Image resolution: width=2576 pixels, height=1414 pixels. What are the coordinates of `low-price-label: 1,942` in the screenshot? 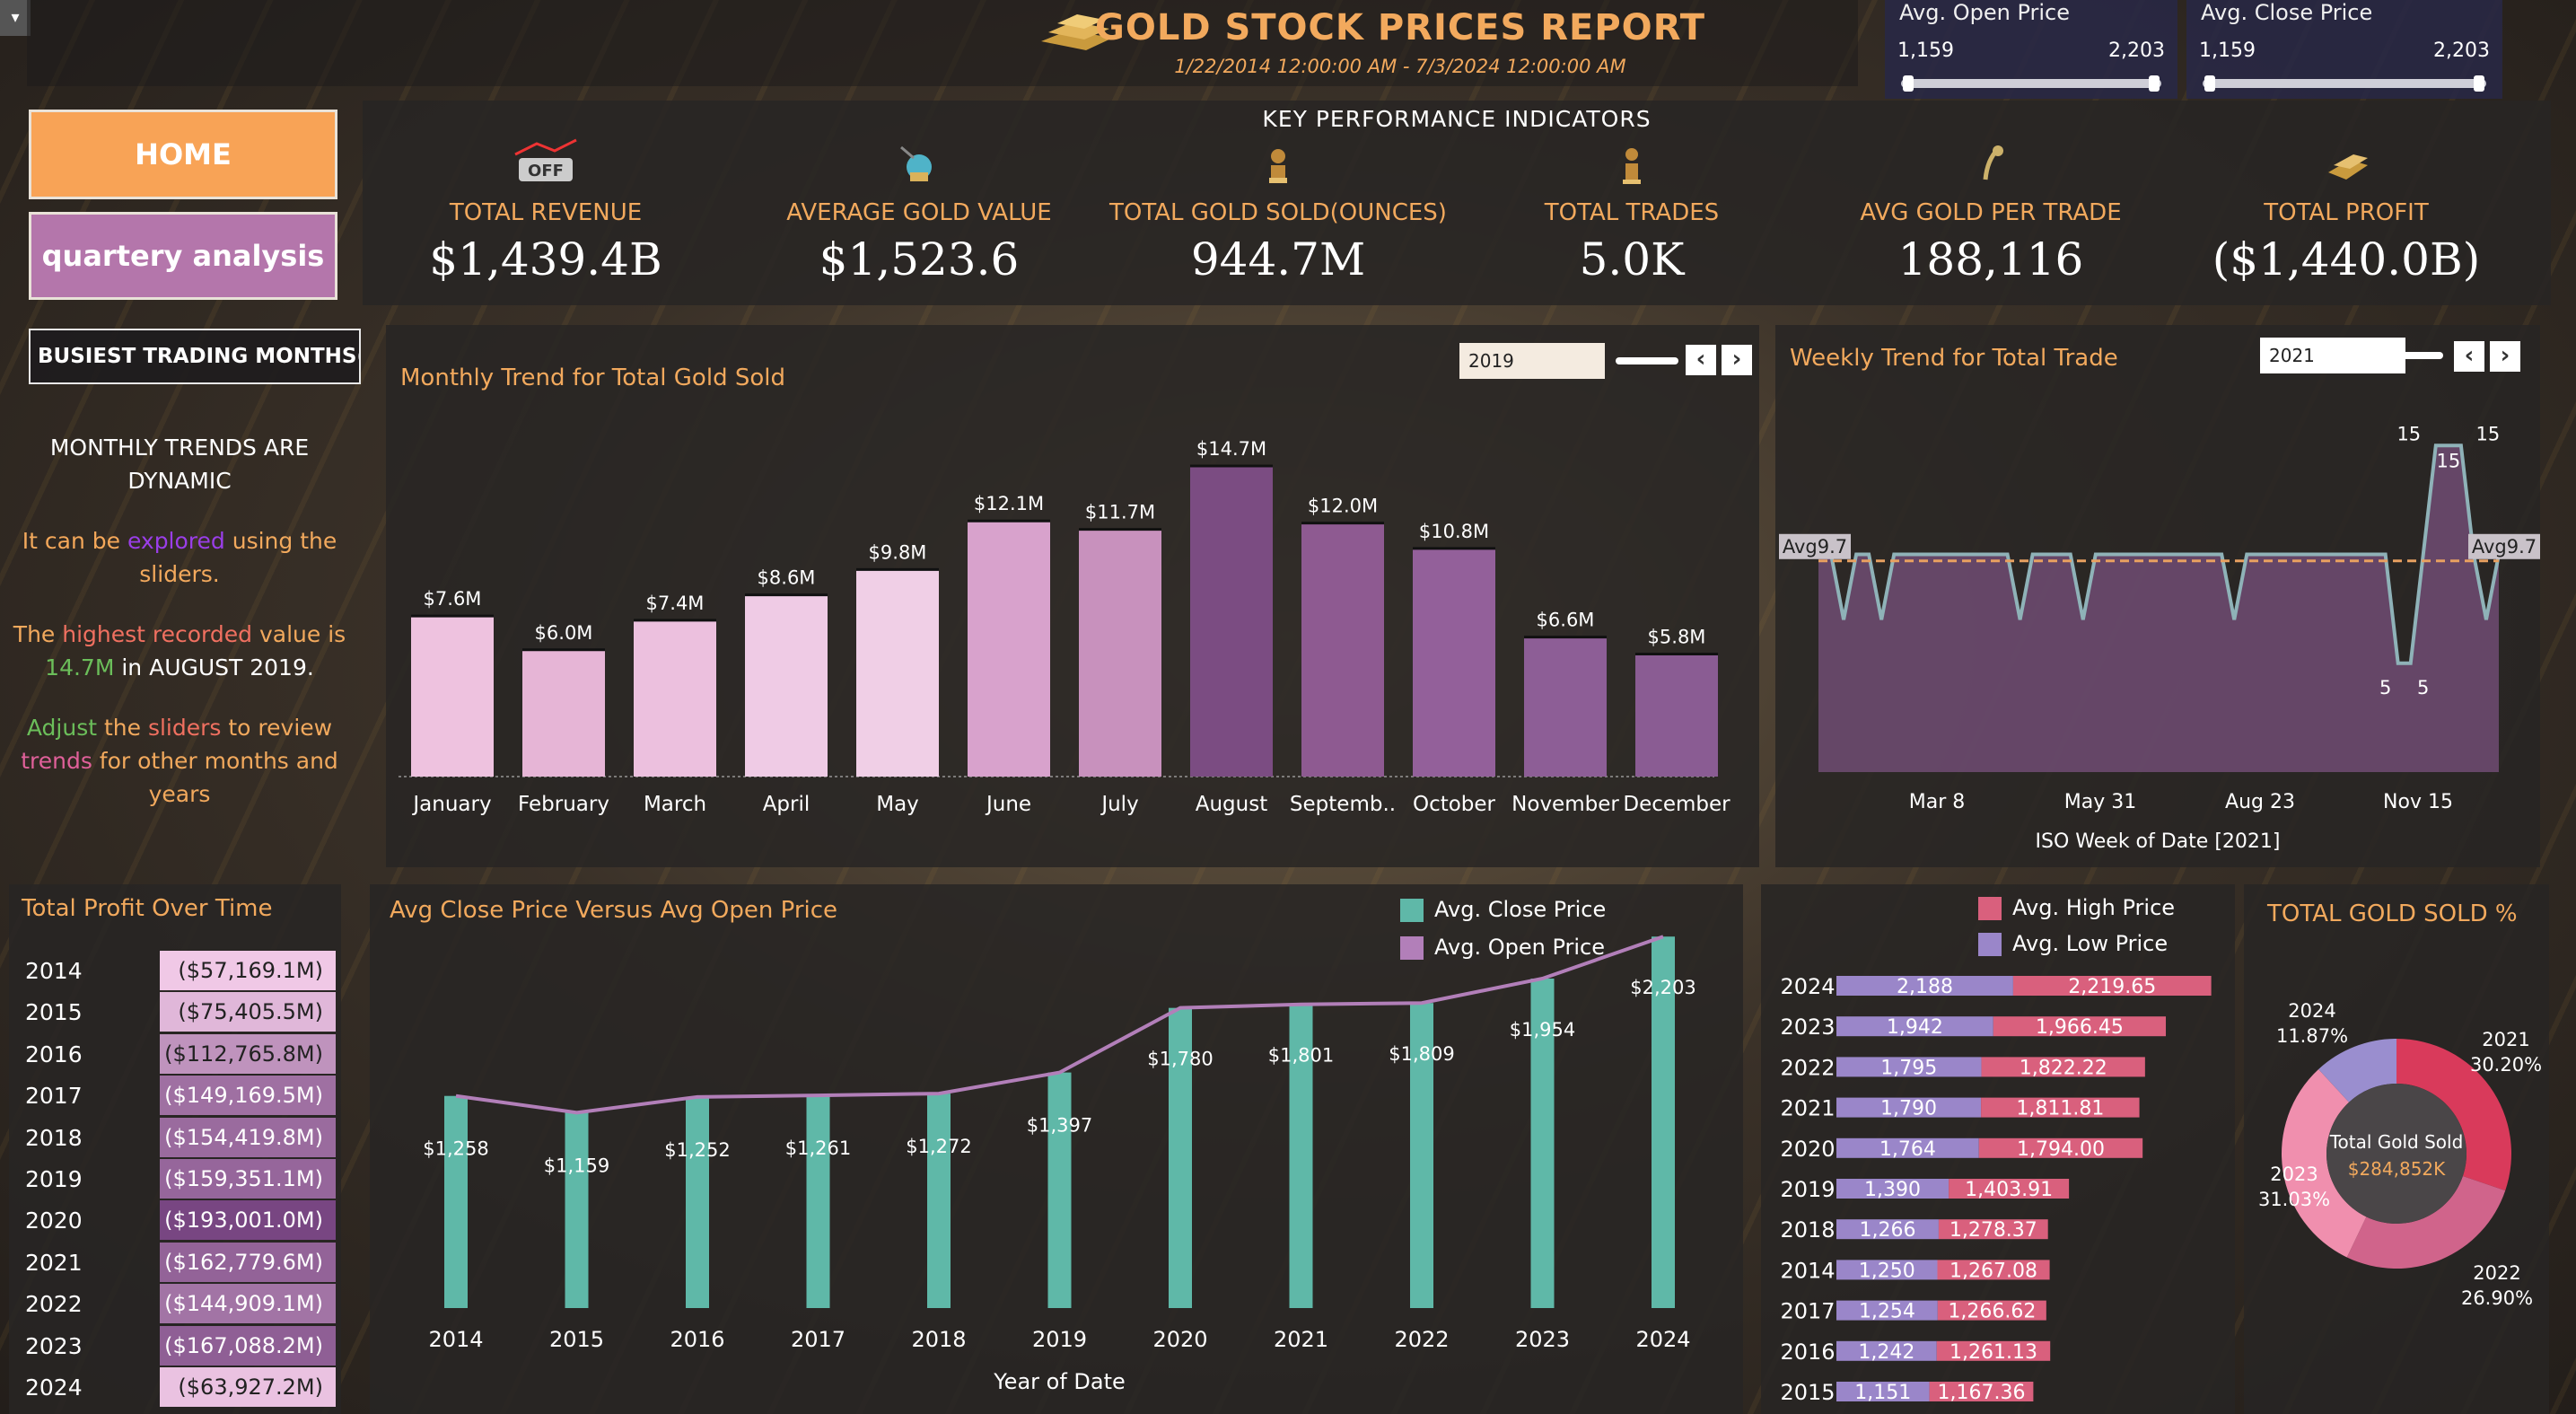 It's located at (1915, 1027).